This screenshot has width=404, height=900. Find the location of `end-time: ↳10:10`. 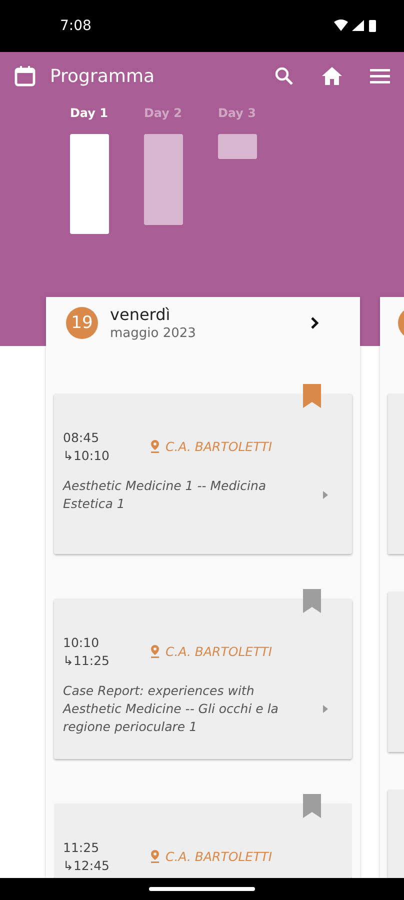

end-time: ↳10:10 is located at coordinates (86, 455).